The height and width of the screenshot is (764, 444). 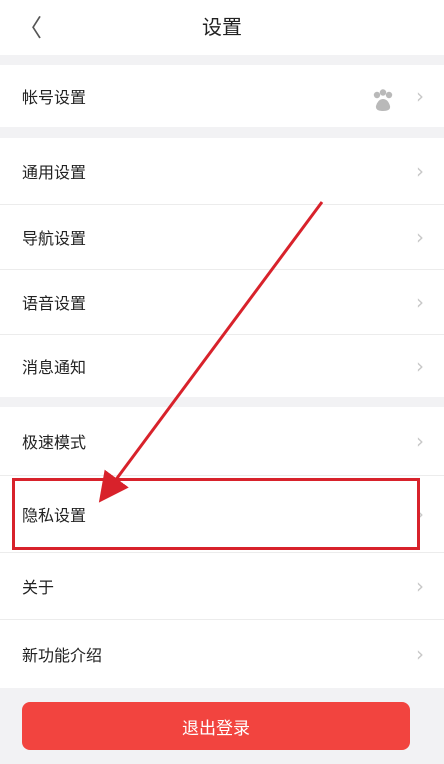 What do you see at coordinates (383, 100) in the screenshot?
I see `baidu-paw-icon` at bounding box center [383, 100].